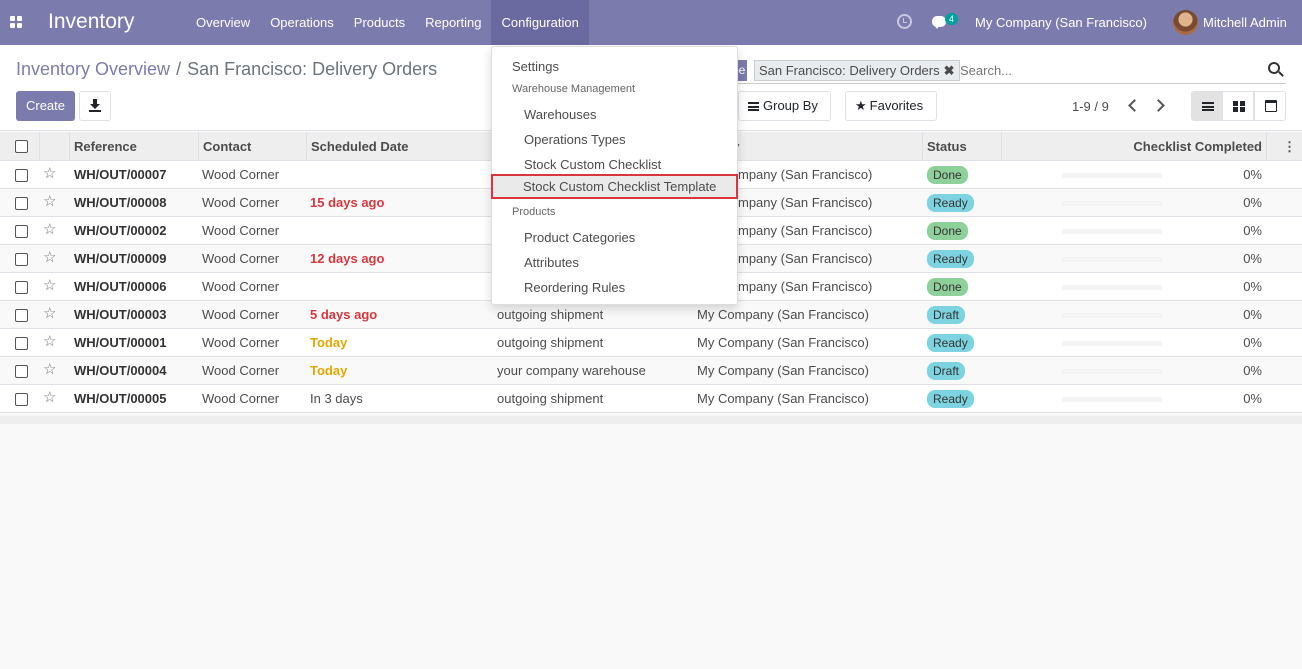  Describe the element at coordinates (1245, 22) in the screenshot. I see `user-menu: Mitchell Admin` at that location.